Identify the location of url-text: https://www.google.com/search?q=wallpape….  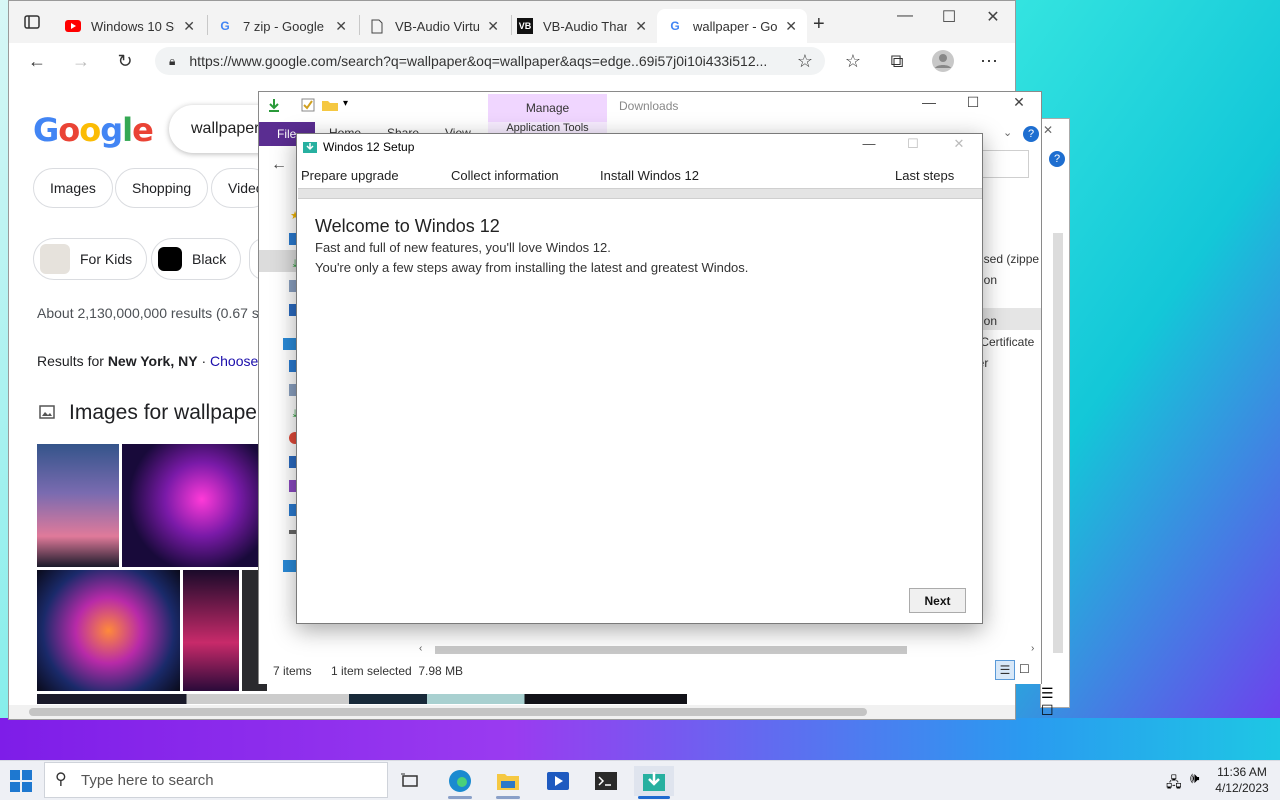
(478, 61).